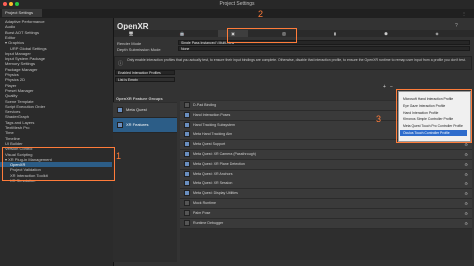 The image size is (474, 266). What do you see at coordinates (213, 134) in the screenshot?
I see `feature-label: Meta Hand Tracking Aim` at bounding box center [213, 134].